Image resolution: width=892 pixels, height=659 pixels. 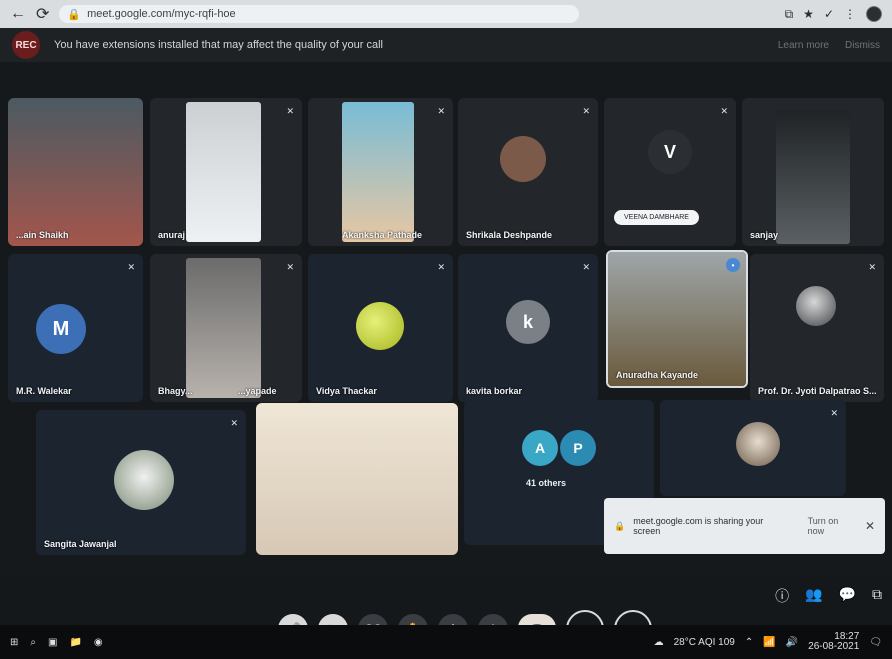 What do you see at coordinates (52, 642) in the screenshot?
I see `task-view-icon: ▣` at bounding box center [52, 642].